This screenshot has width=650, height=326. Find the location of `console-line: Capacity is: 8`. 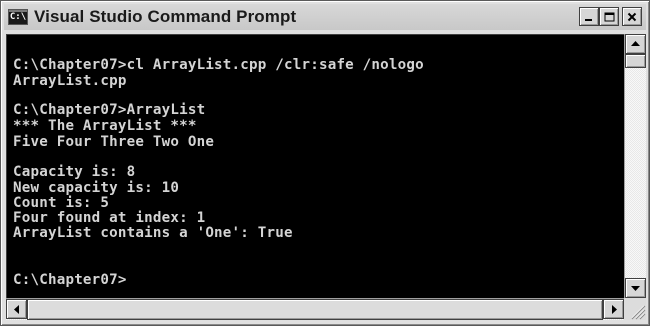

console-line: Capacity is: 8 is located at coordinates (74, 172).